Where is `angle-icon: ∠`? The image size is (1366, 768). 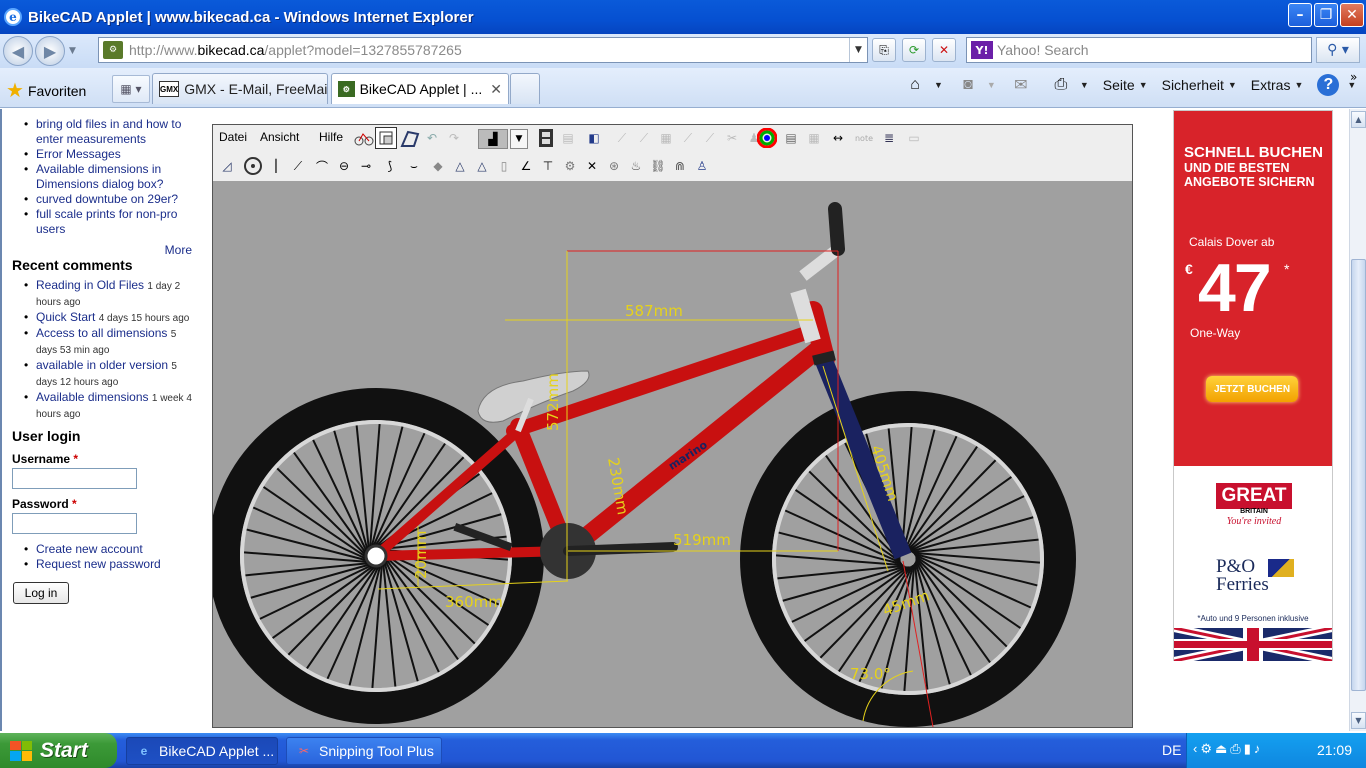
angle-icon: ∠ is located at coordinates (526, 166).